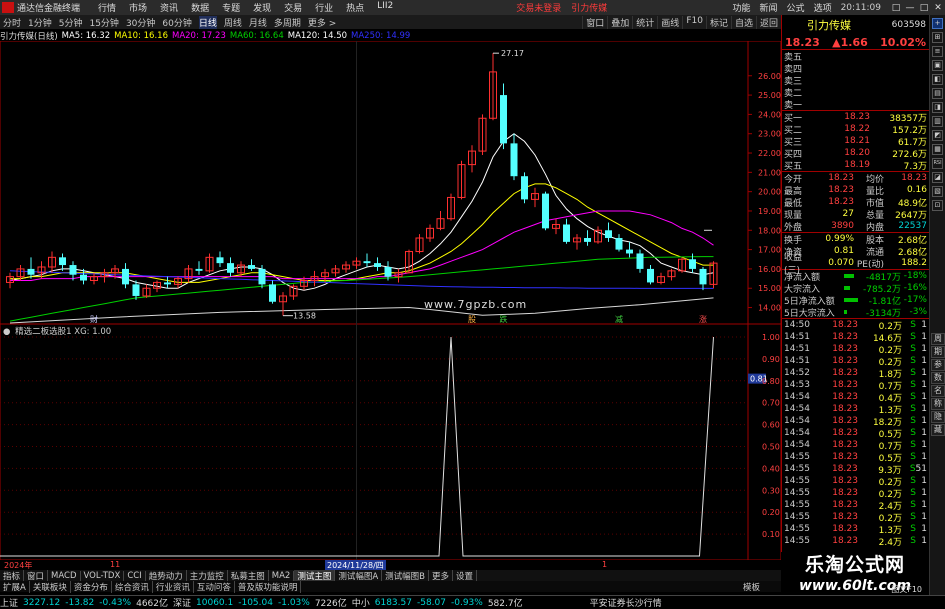 This screenshot has height=609, width=945. I want to click on option-back: 返回, so click(768, 22).